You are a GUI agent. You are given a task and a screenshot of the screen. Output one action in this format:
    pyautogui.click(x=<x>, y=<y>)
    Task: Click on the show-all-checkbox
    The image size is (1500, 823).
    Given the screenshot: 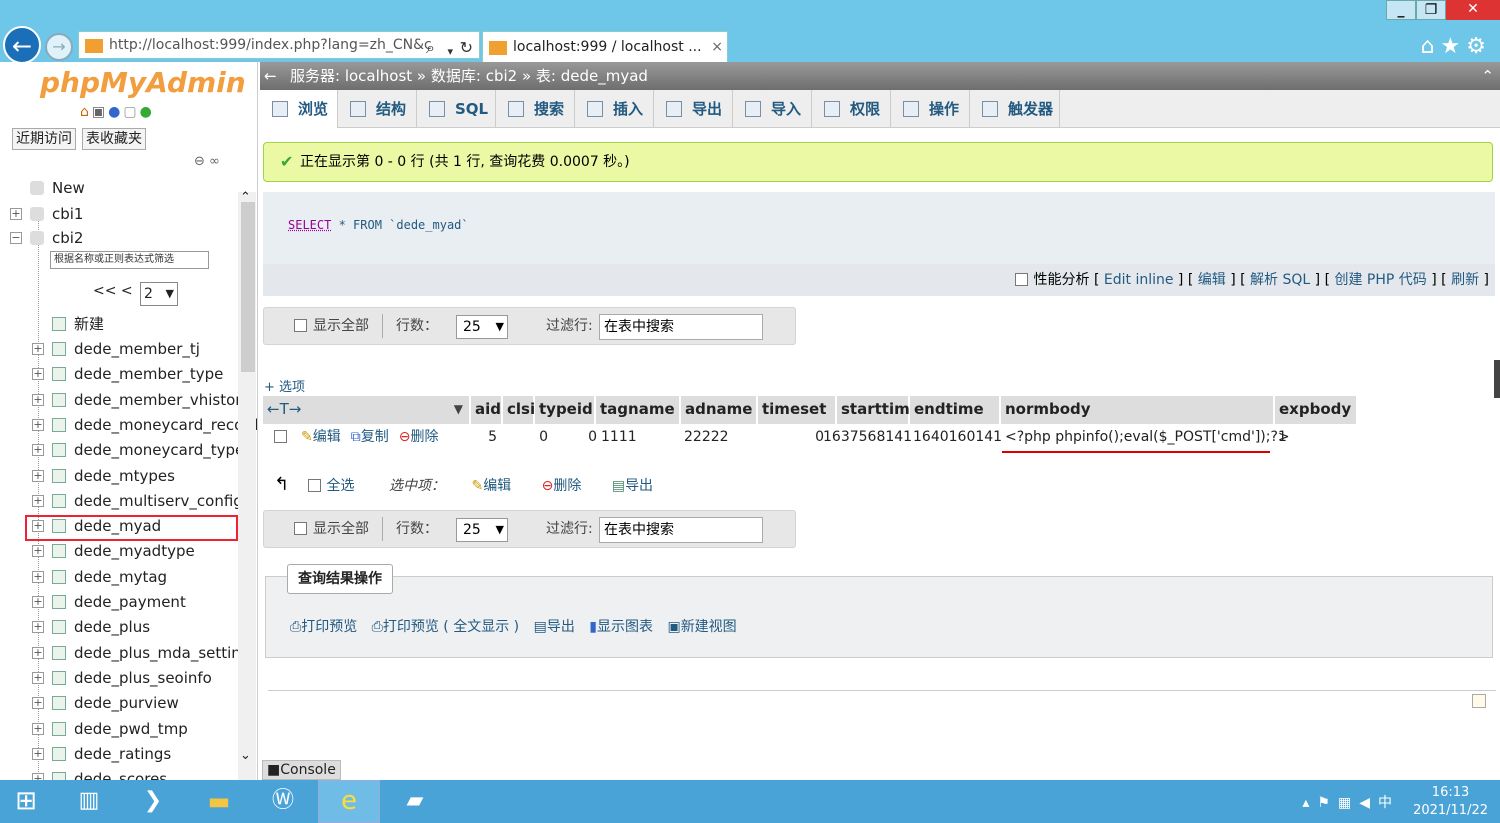 What is the action you would take?
    pyautogui.click(x=300, y=528)
    